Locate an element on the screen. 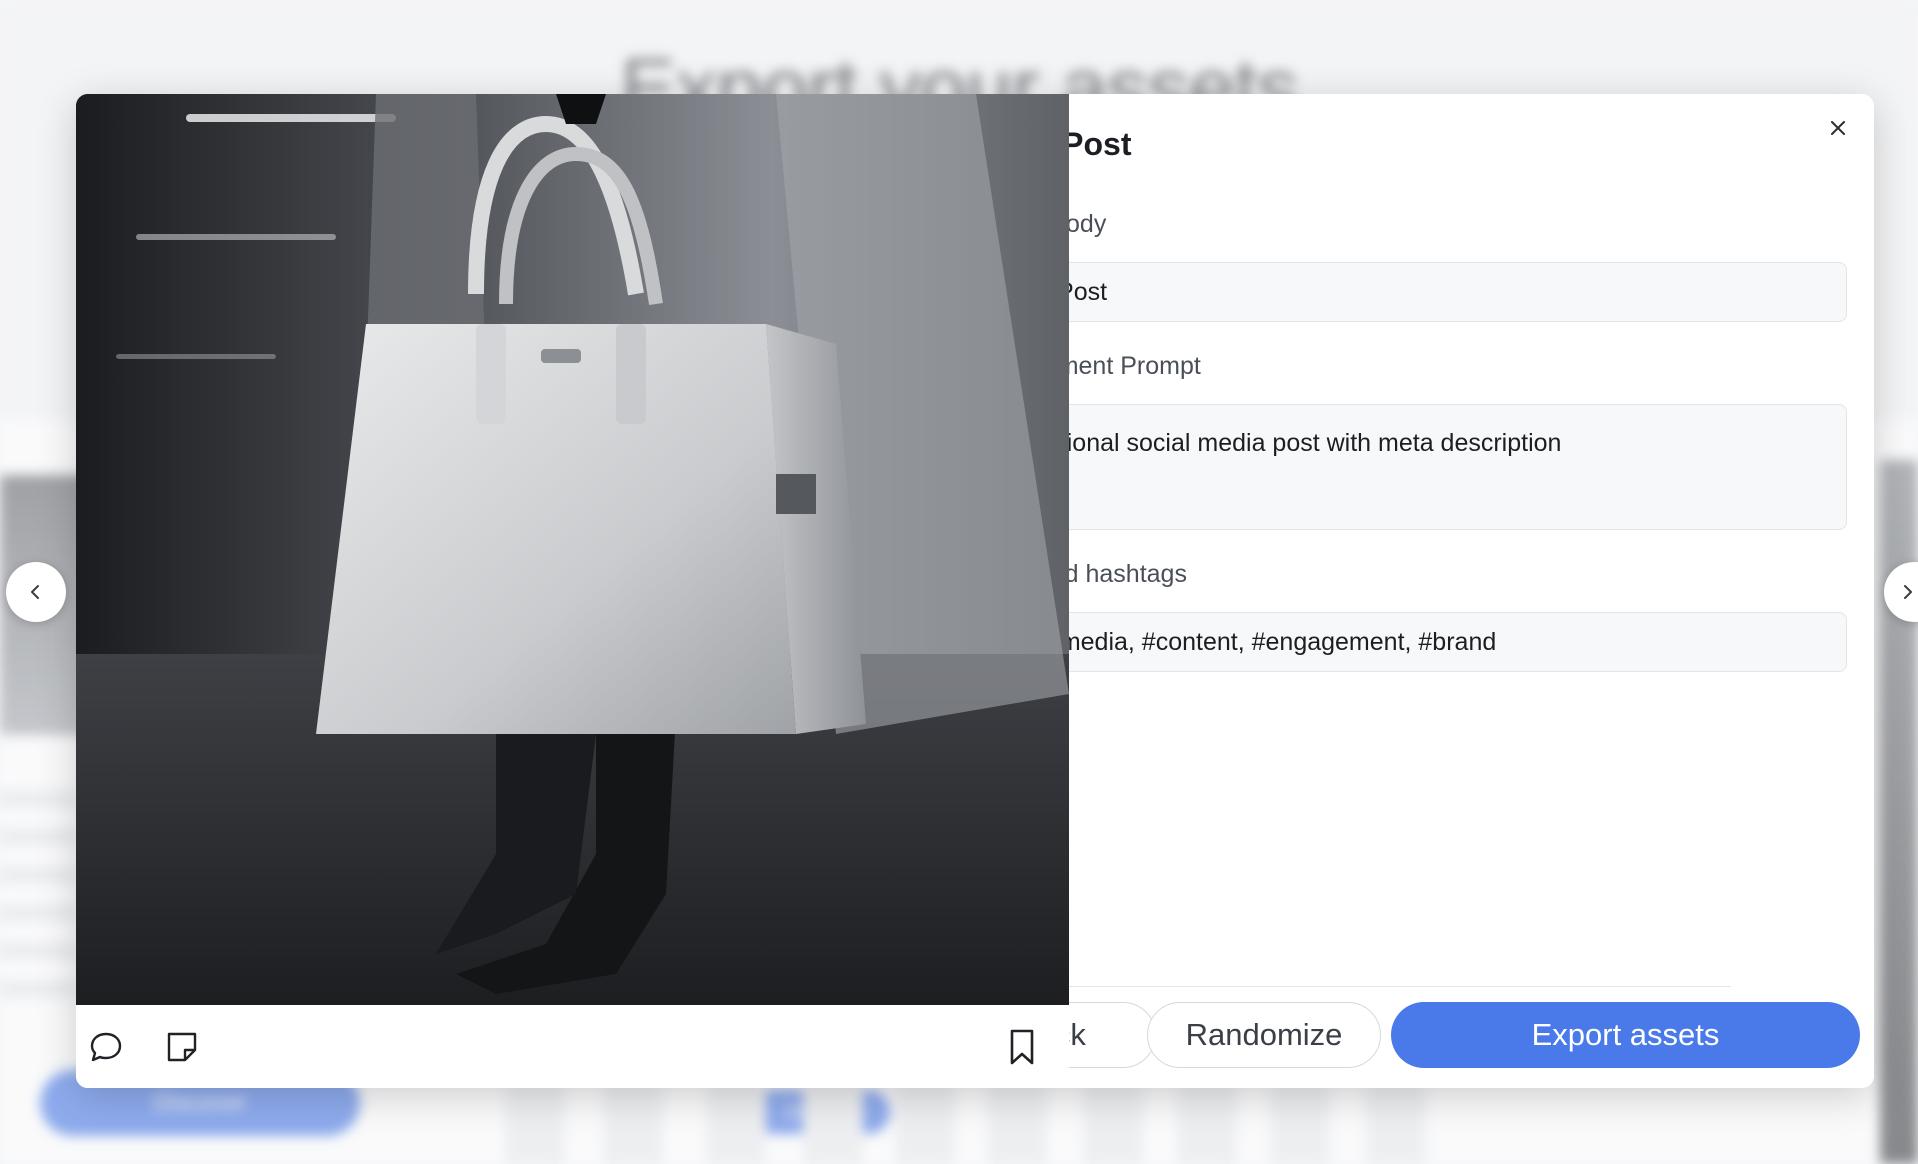  sticky-note-icon is located at coordinates (182, 1047).